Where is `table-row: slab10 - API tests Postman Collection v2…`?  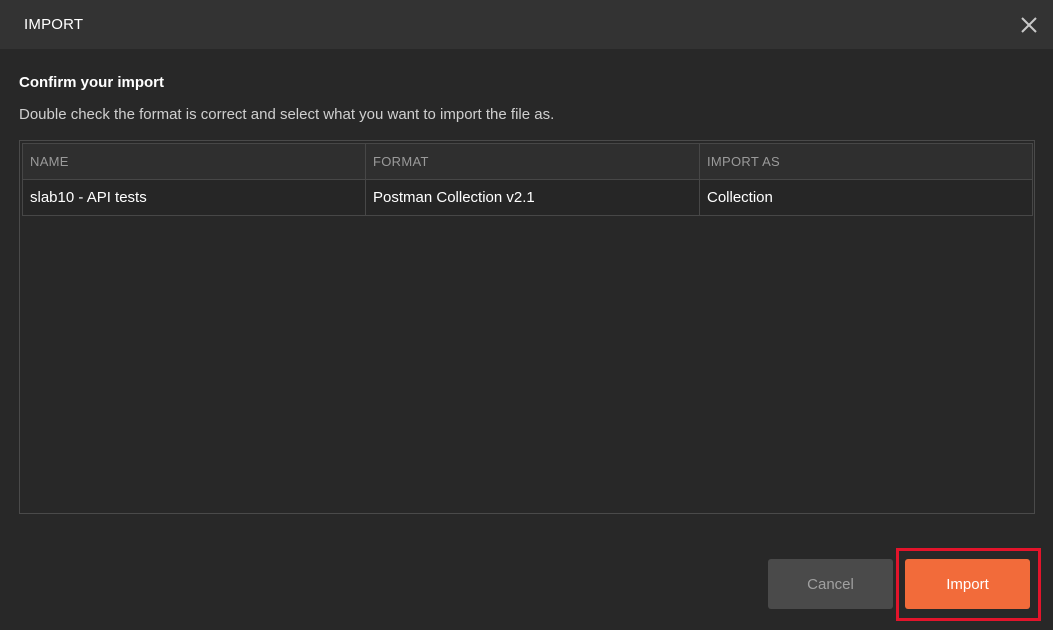
table-row: slab10 - API tests Postman Collection v2… is located at coordinates (527, 198).